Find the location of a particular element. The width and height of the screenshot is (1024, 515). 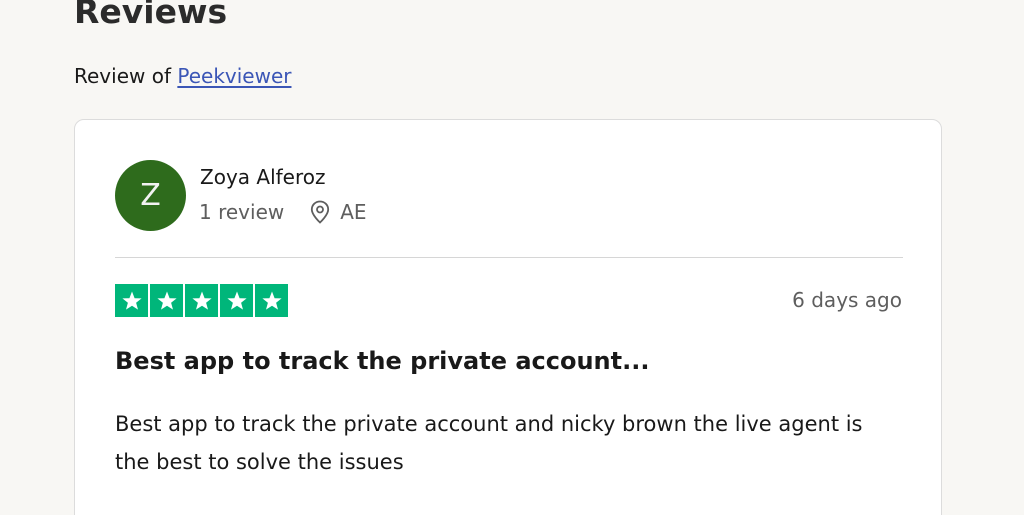

business-link: Peekviewer is located at coordinates (234, 76).